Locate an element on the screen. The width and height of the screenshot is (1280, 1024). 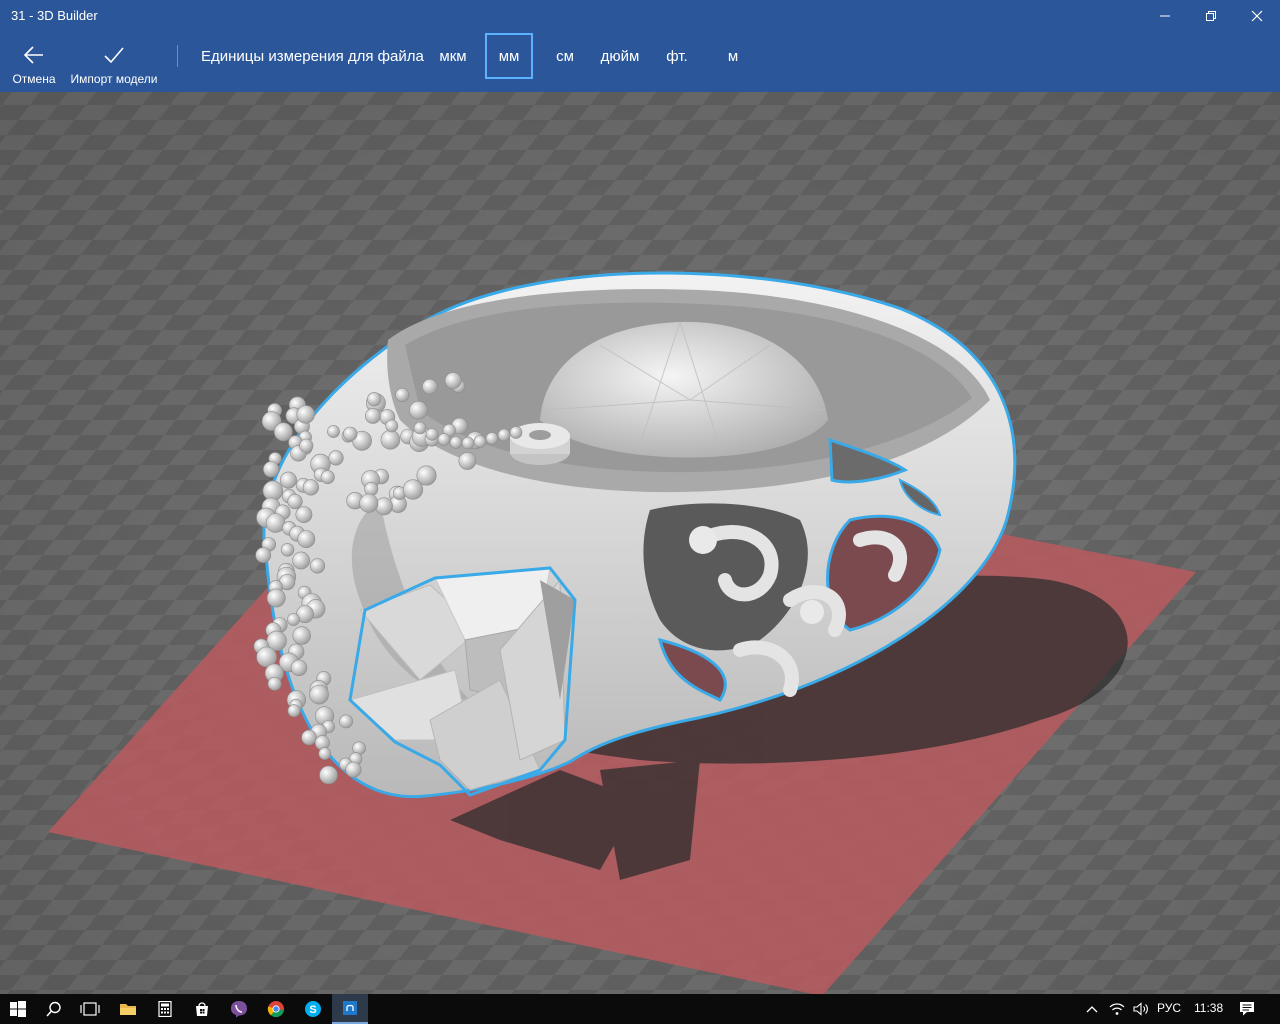
cancel-label: Отмена is located at coordinates (34, 79).